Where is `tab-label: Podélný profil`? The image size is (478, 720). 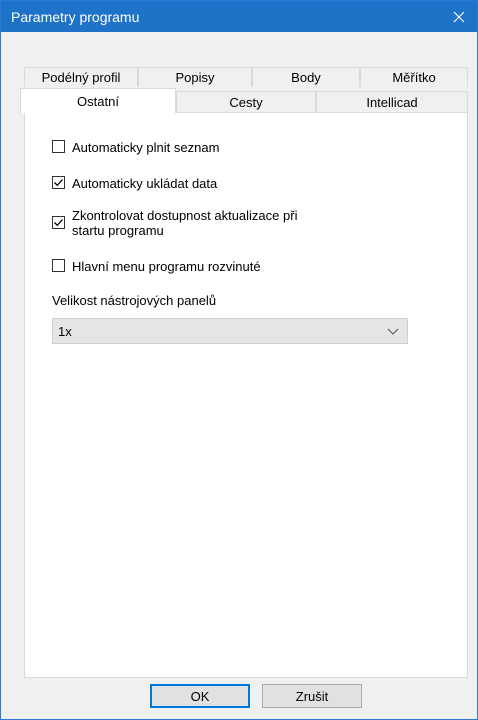 tab-label: Podélný profil is located at coordinates (81, 77).